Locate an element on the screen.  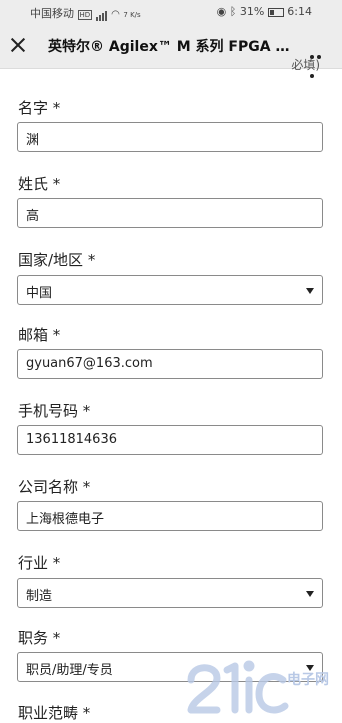
status-right: ◉ ᛒ 31% 6:14 is located at coordinates (264, 11).